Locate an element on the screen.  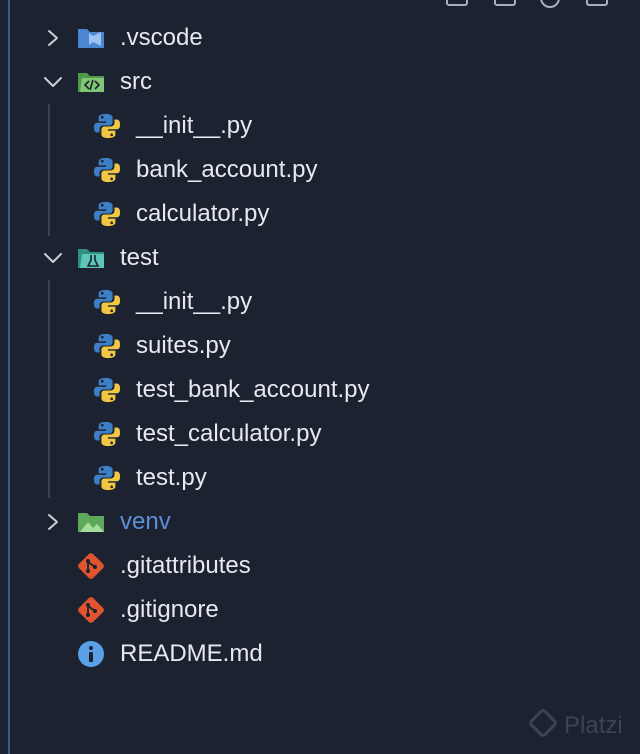
file-item: calculator.py is located at coordinates (320, 214).